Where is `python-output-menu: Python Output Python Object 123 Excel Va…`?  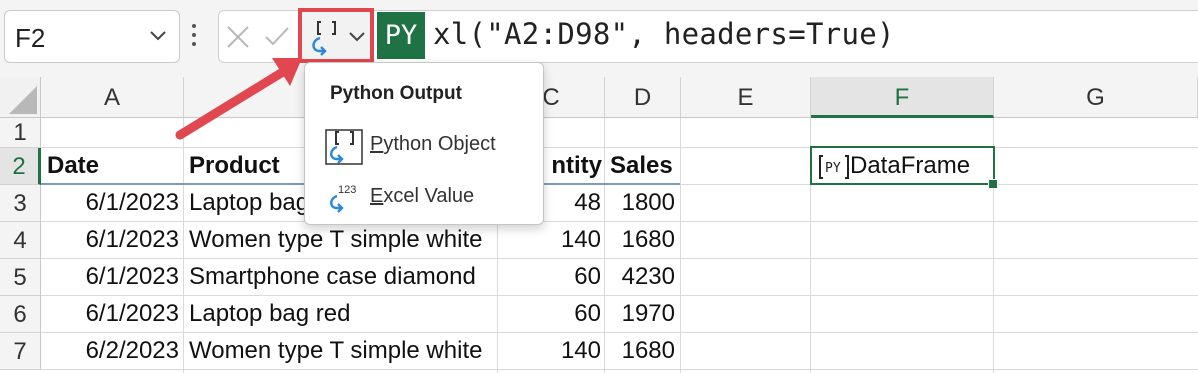
python-output-menu: Python Output Python Object 123 Excel Va… is located at coordinates (424, 143).